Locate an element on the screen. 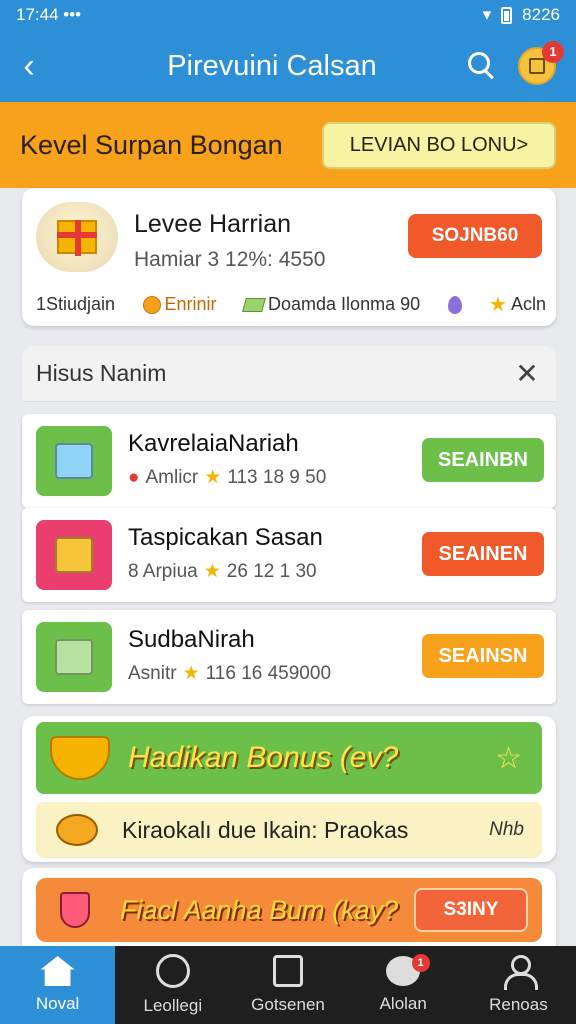 The width and height of the screenshot is (576, 1024). bonus-title: Hadikan Bonus (ev? is located at coordinates (263, 757).